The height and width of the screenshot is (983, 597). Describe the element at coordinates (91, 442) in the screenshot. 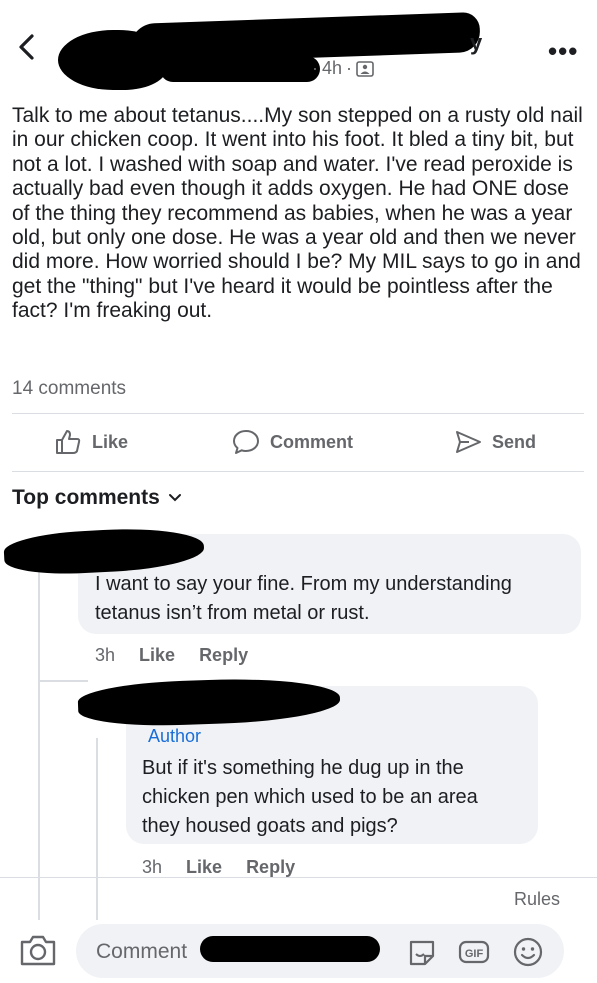

I see `like-button: Like` at that location.